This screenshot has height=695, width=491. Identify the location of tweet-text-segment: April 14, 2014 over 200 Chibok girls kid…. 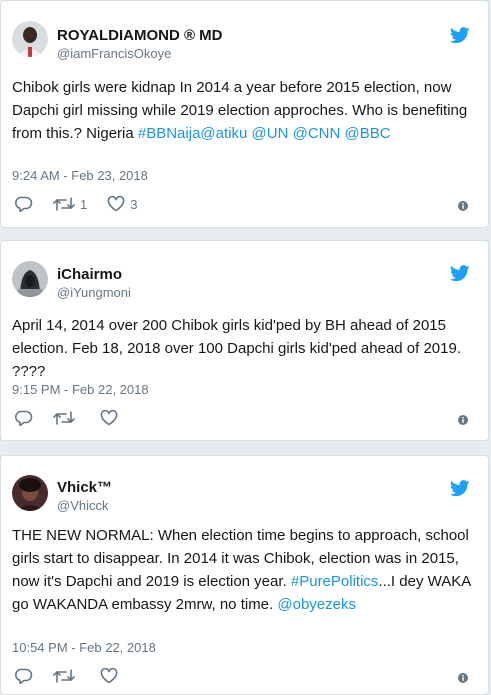
(237, 348).